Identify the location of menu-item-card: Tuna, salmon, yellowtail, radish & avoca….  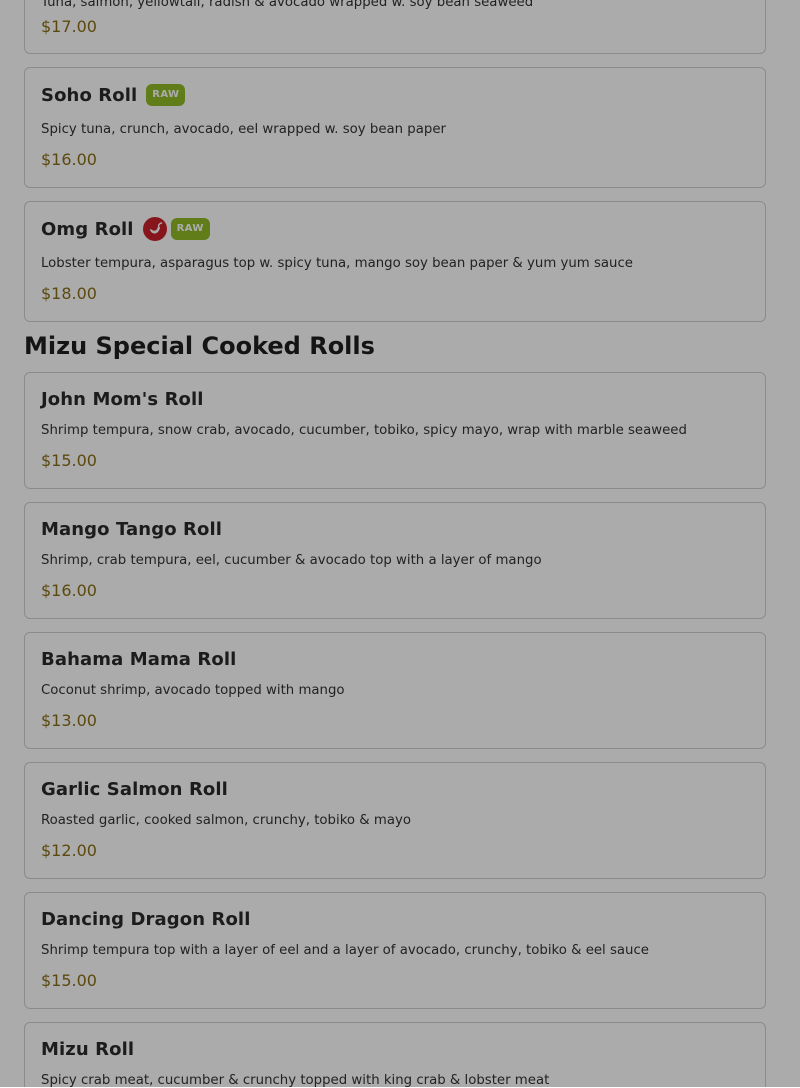
(395, 27).